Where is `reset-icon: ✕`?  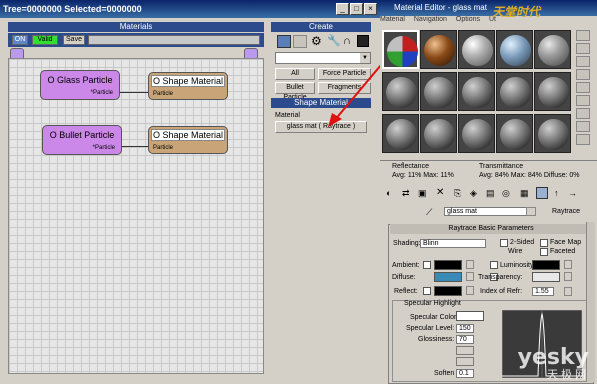
reset-icon: ✕ is located at coordinates (440, 192).